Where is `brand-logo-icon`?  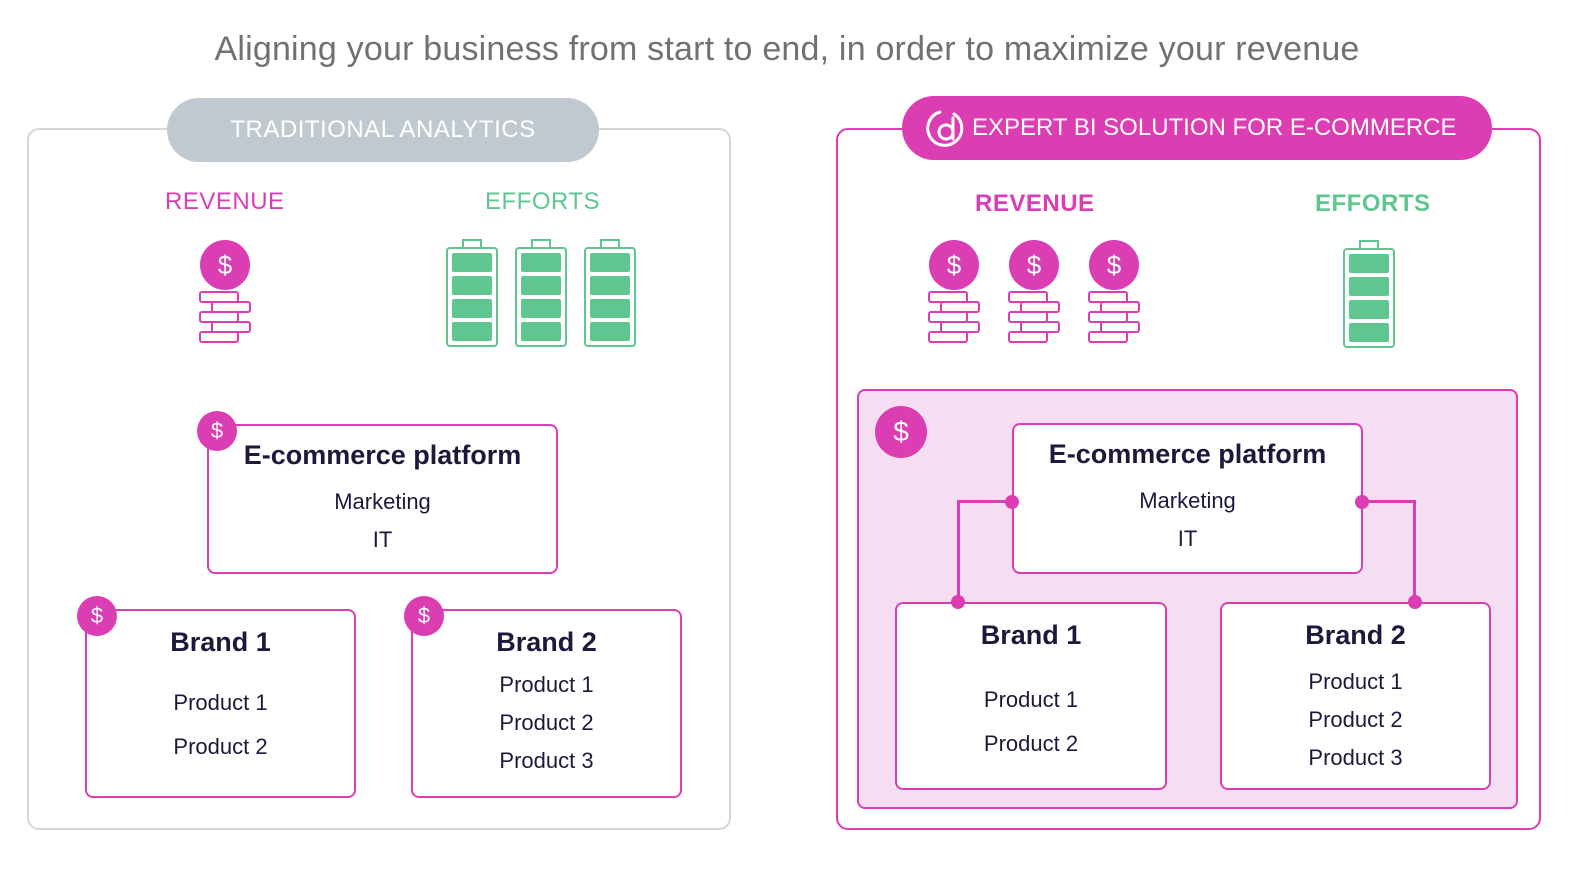
brand-logo-icon is located at coordinates (945, 128).